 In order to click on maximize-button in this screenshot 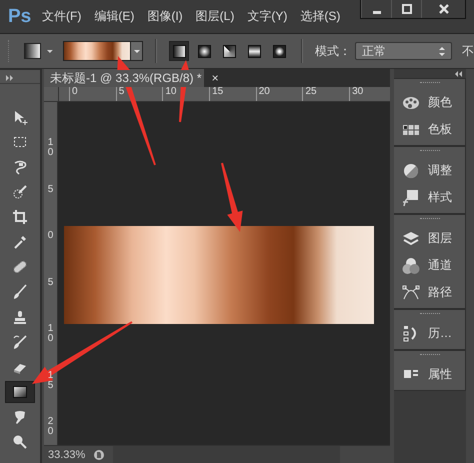, I will do `click(406, 9)`.